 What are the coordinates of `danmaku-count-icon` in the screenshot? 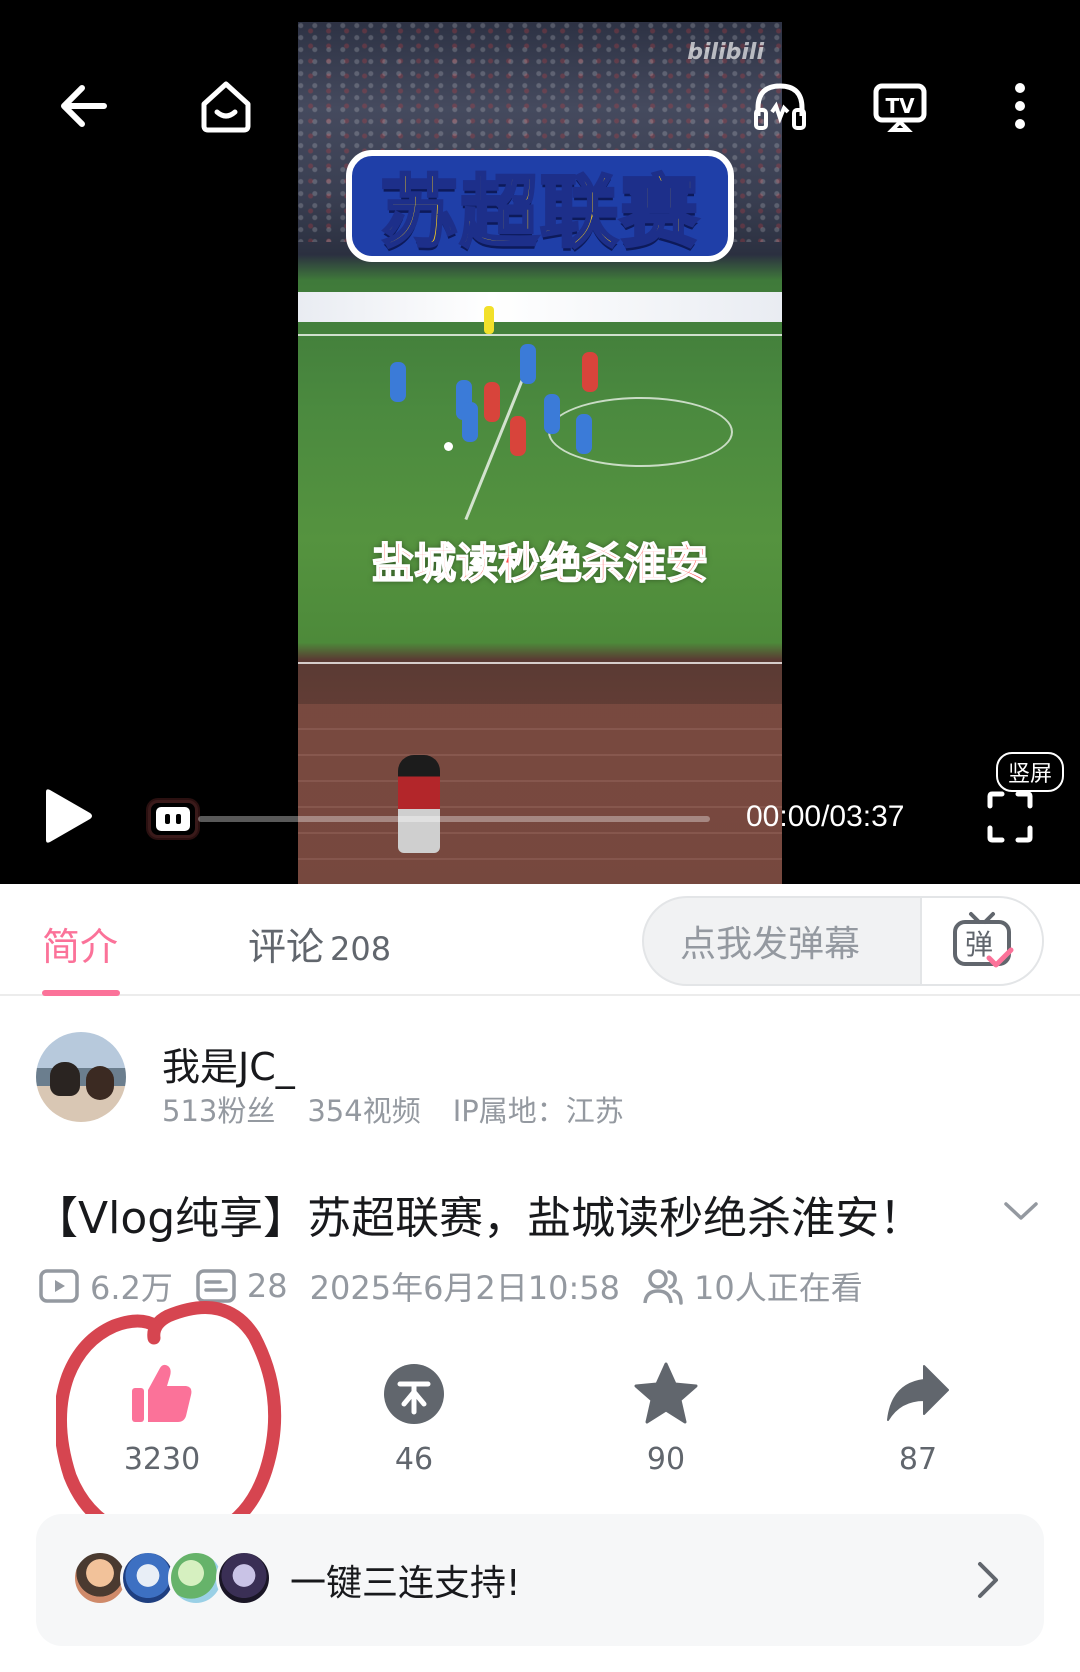 It's located at (216, 1286).